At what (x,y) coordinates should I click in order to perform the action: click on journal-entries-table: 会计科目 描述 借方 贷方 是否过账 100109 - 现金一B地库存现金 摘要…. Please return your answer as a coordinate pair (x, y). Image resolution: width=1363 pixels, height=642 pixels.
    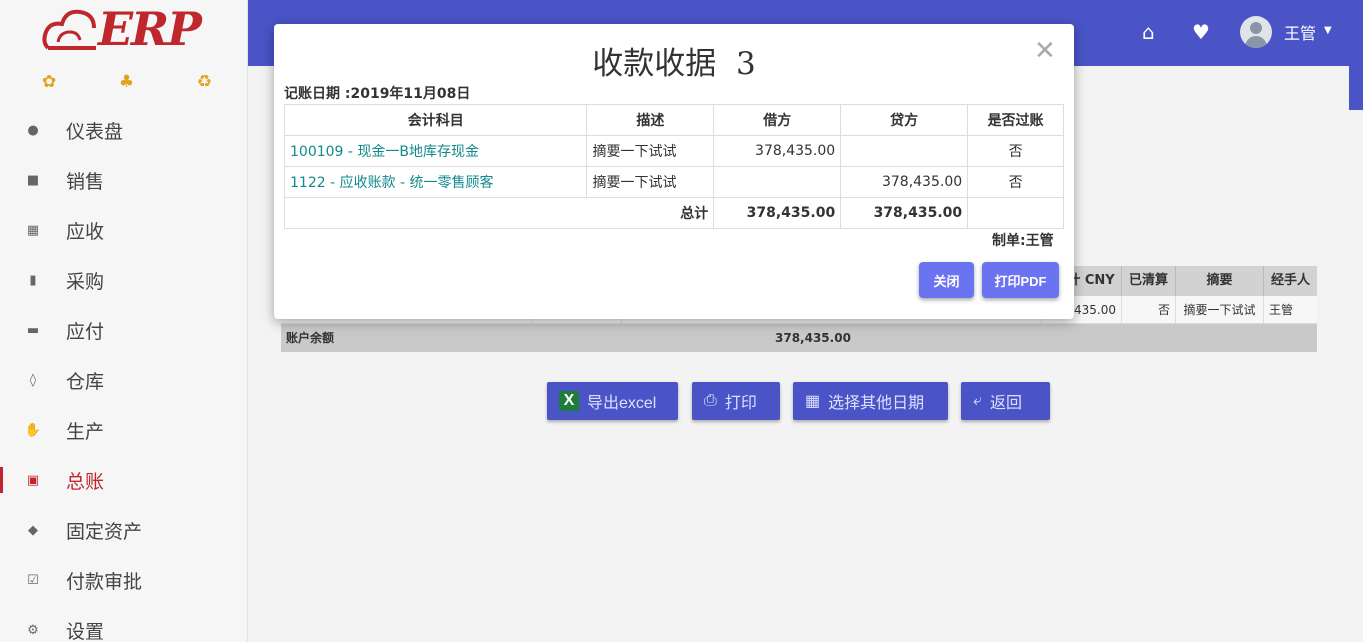
    Looking at the image, I should click on (673, 166).